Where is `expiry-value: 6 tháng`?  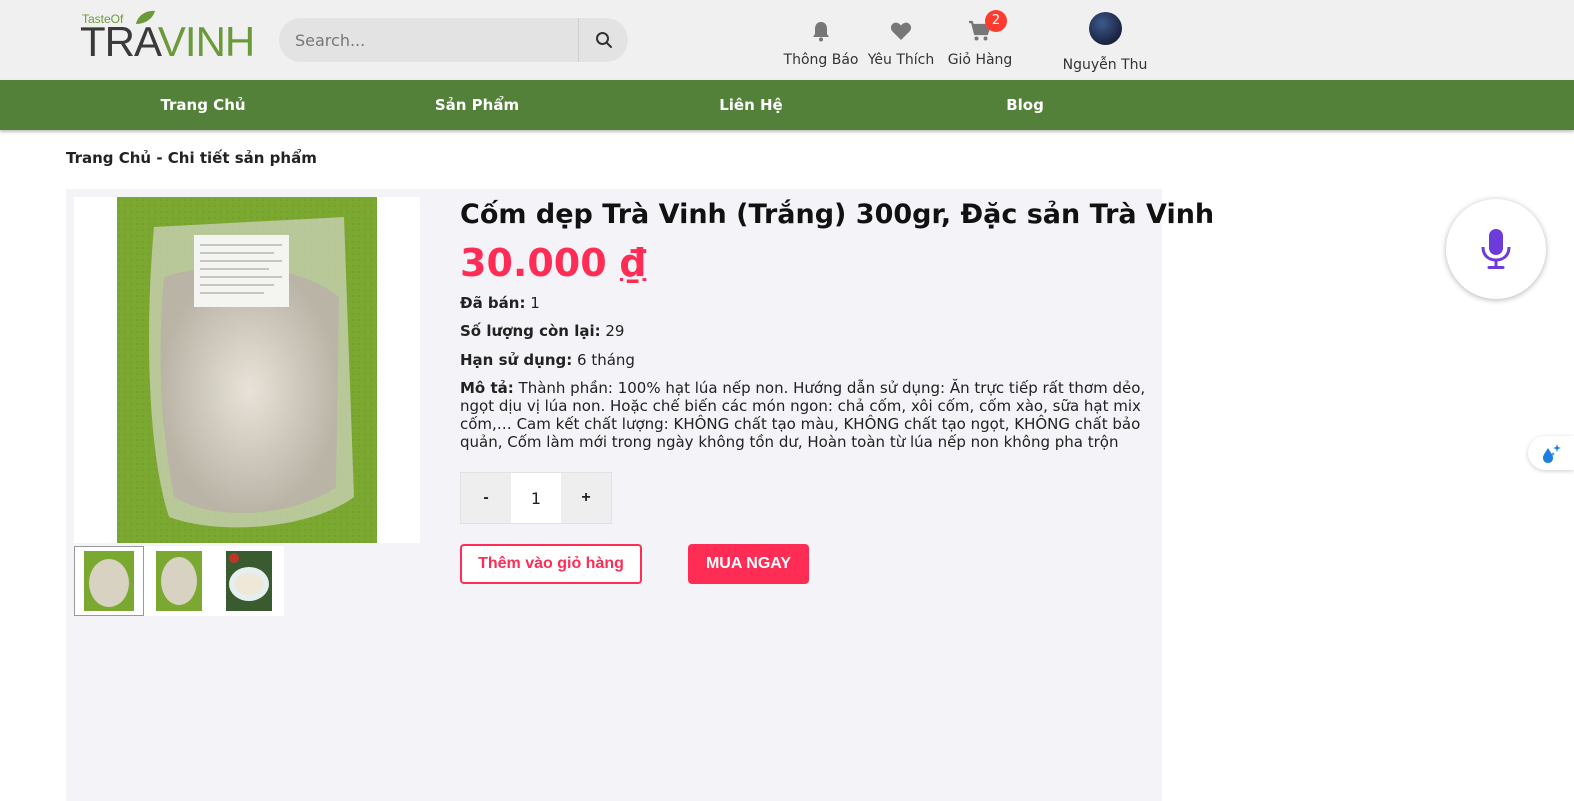
expiry-value: 6 tháng is located at coordinates (606, 360).